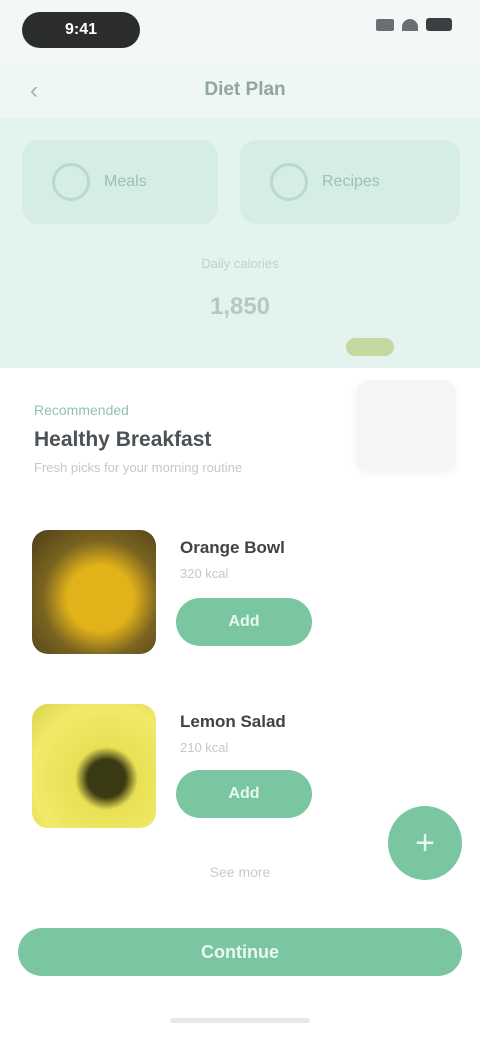 The height and width of the screenshot is (1040, 480). I want to click on card-title: Healthy Breakfast, so click(123, 439).